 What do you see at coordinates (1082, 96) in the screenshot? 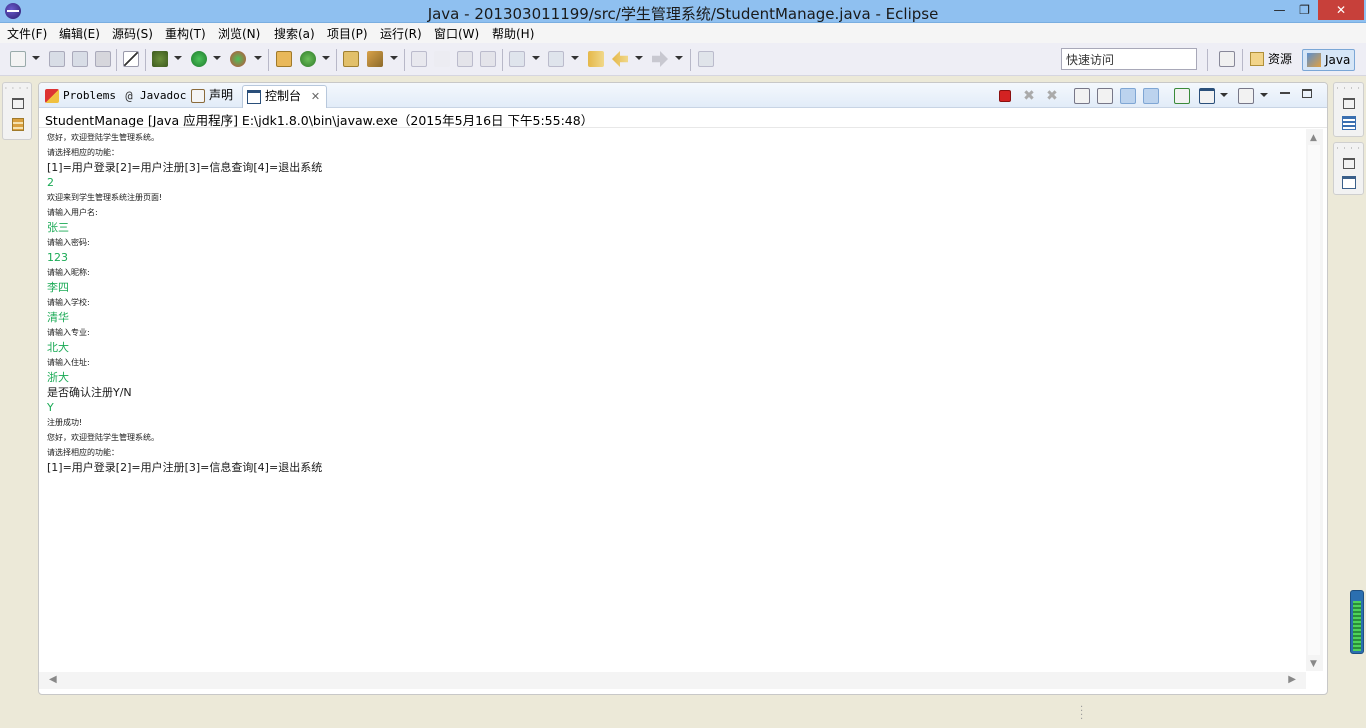
I see `clear-console-icon` at bounding box center [1082, 96].